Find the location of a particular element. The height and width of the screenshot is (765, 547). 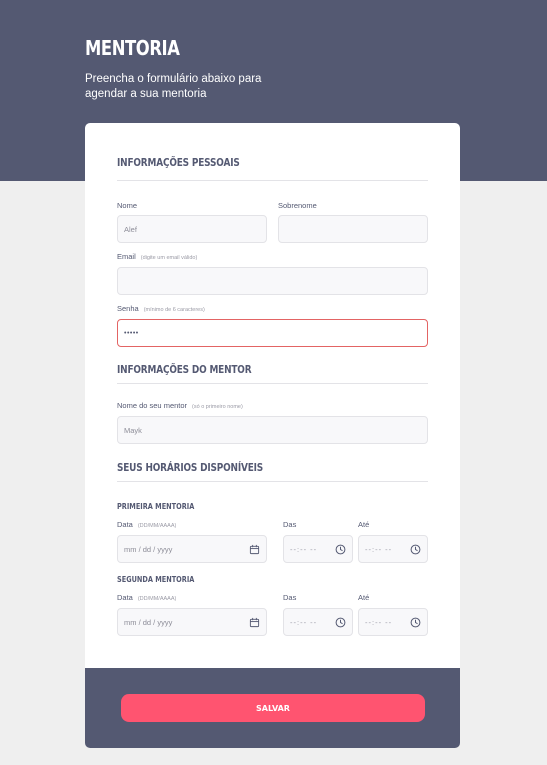

first-mentoring-title: PRIMEIRA MENTORIA is located at coordinates (156, 506).